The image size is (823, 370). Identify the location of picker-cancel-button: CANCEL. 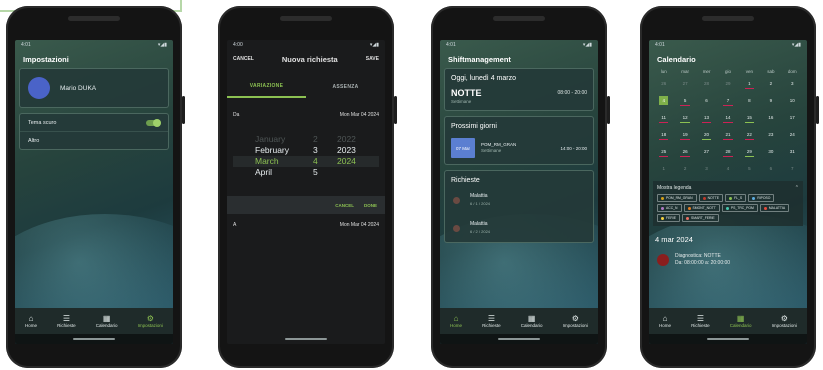
(344, 205).